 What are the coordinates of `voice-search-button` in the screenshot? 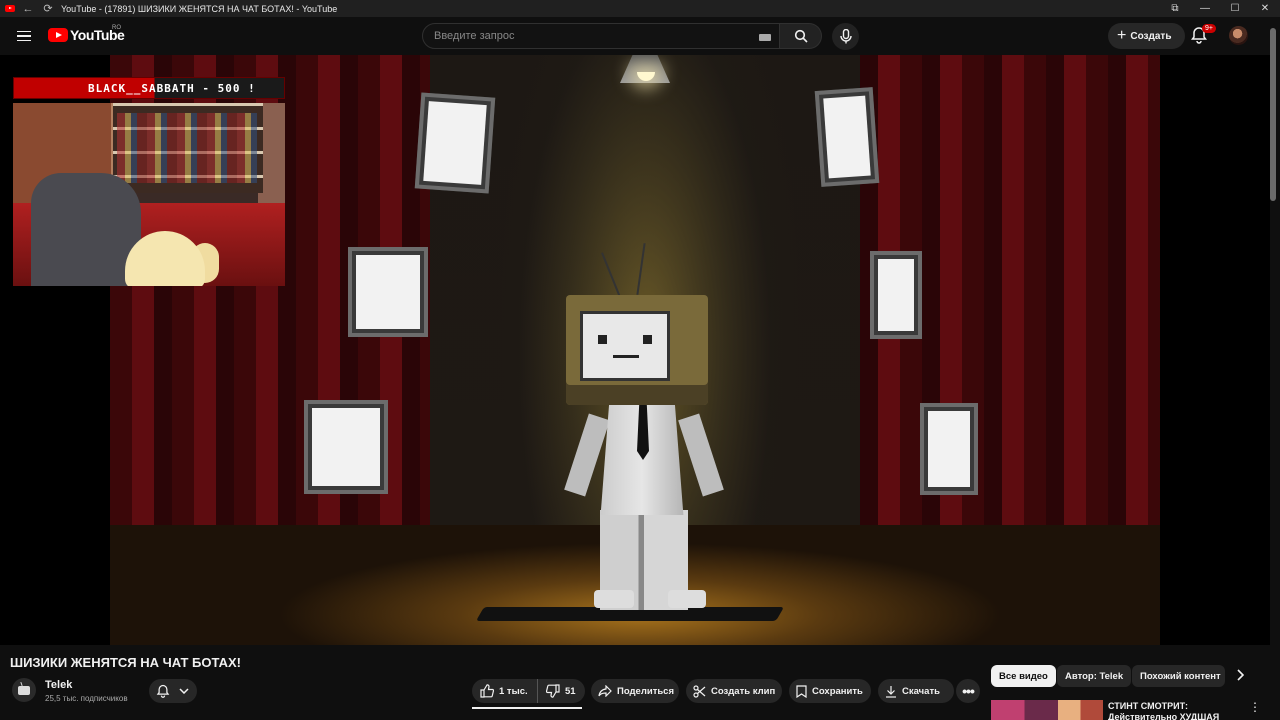 It's located at (845, 36).